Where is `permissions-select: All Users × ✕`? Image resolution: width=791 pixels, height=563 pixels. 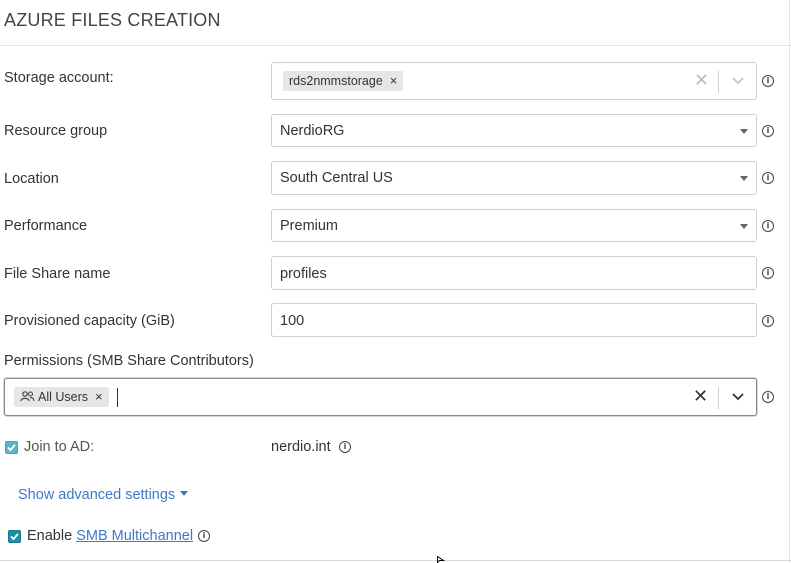 permissions-select: All Users × ✕ is located at coordinates (380, 397).